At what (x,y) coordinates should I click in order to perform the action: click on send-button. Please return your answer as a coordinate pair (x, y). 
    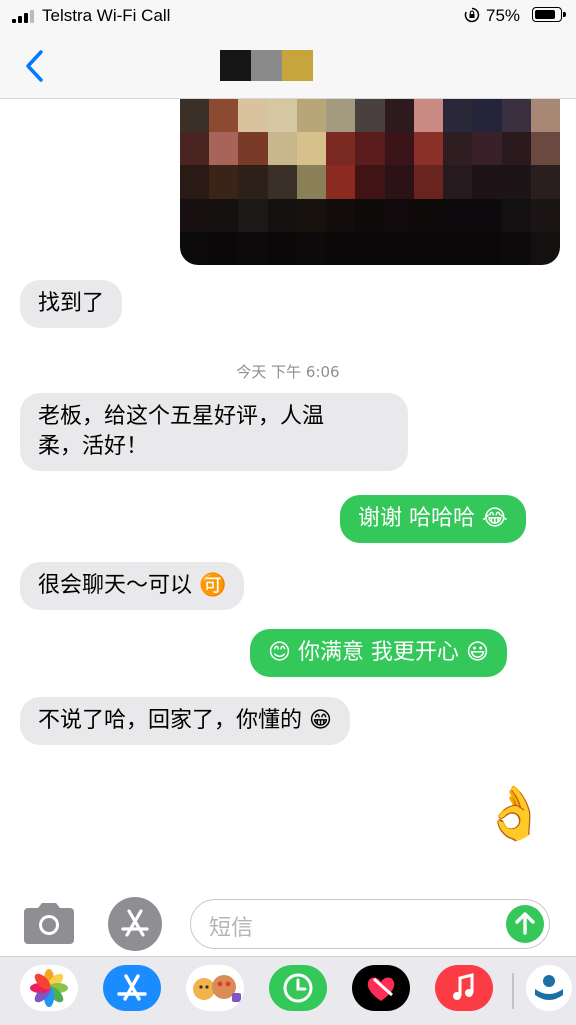
    Looking at the image, I should click on (525, 924).